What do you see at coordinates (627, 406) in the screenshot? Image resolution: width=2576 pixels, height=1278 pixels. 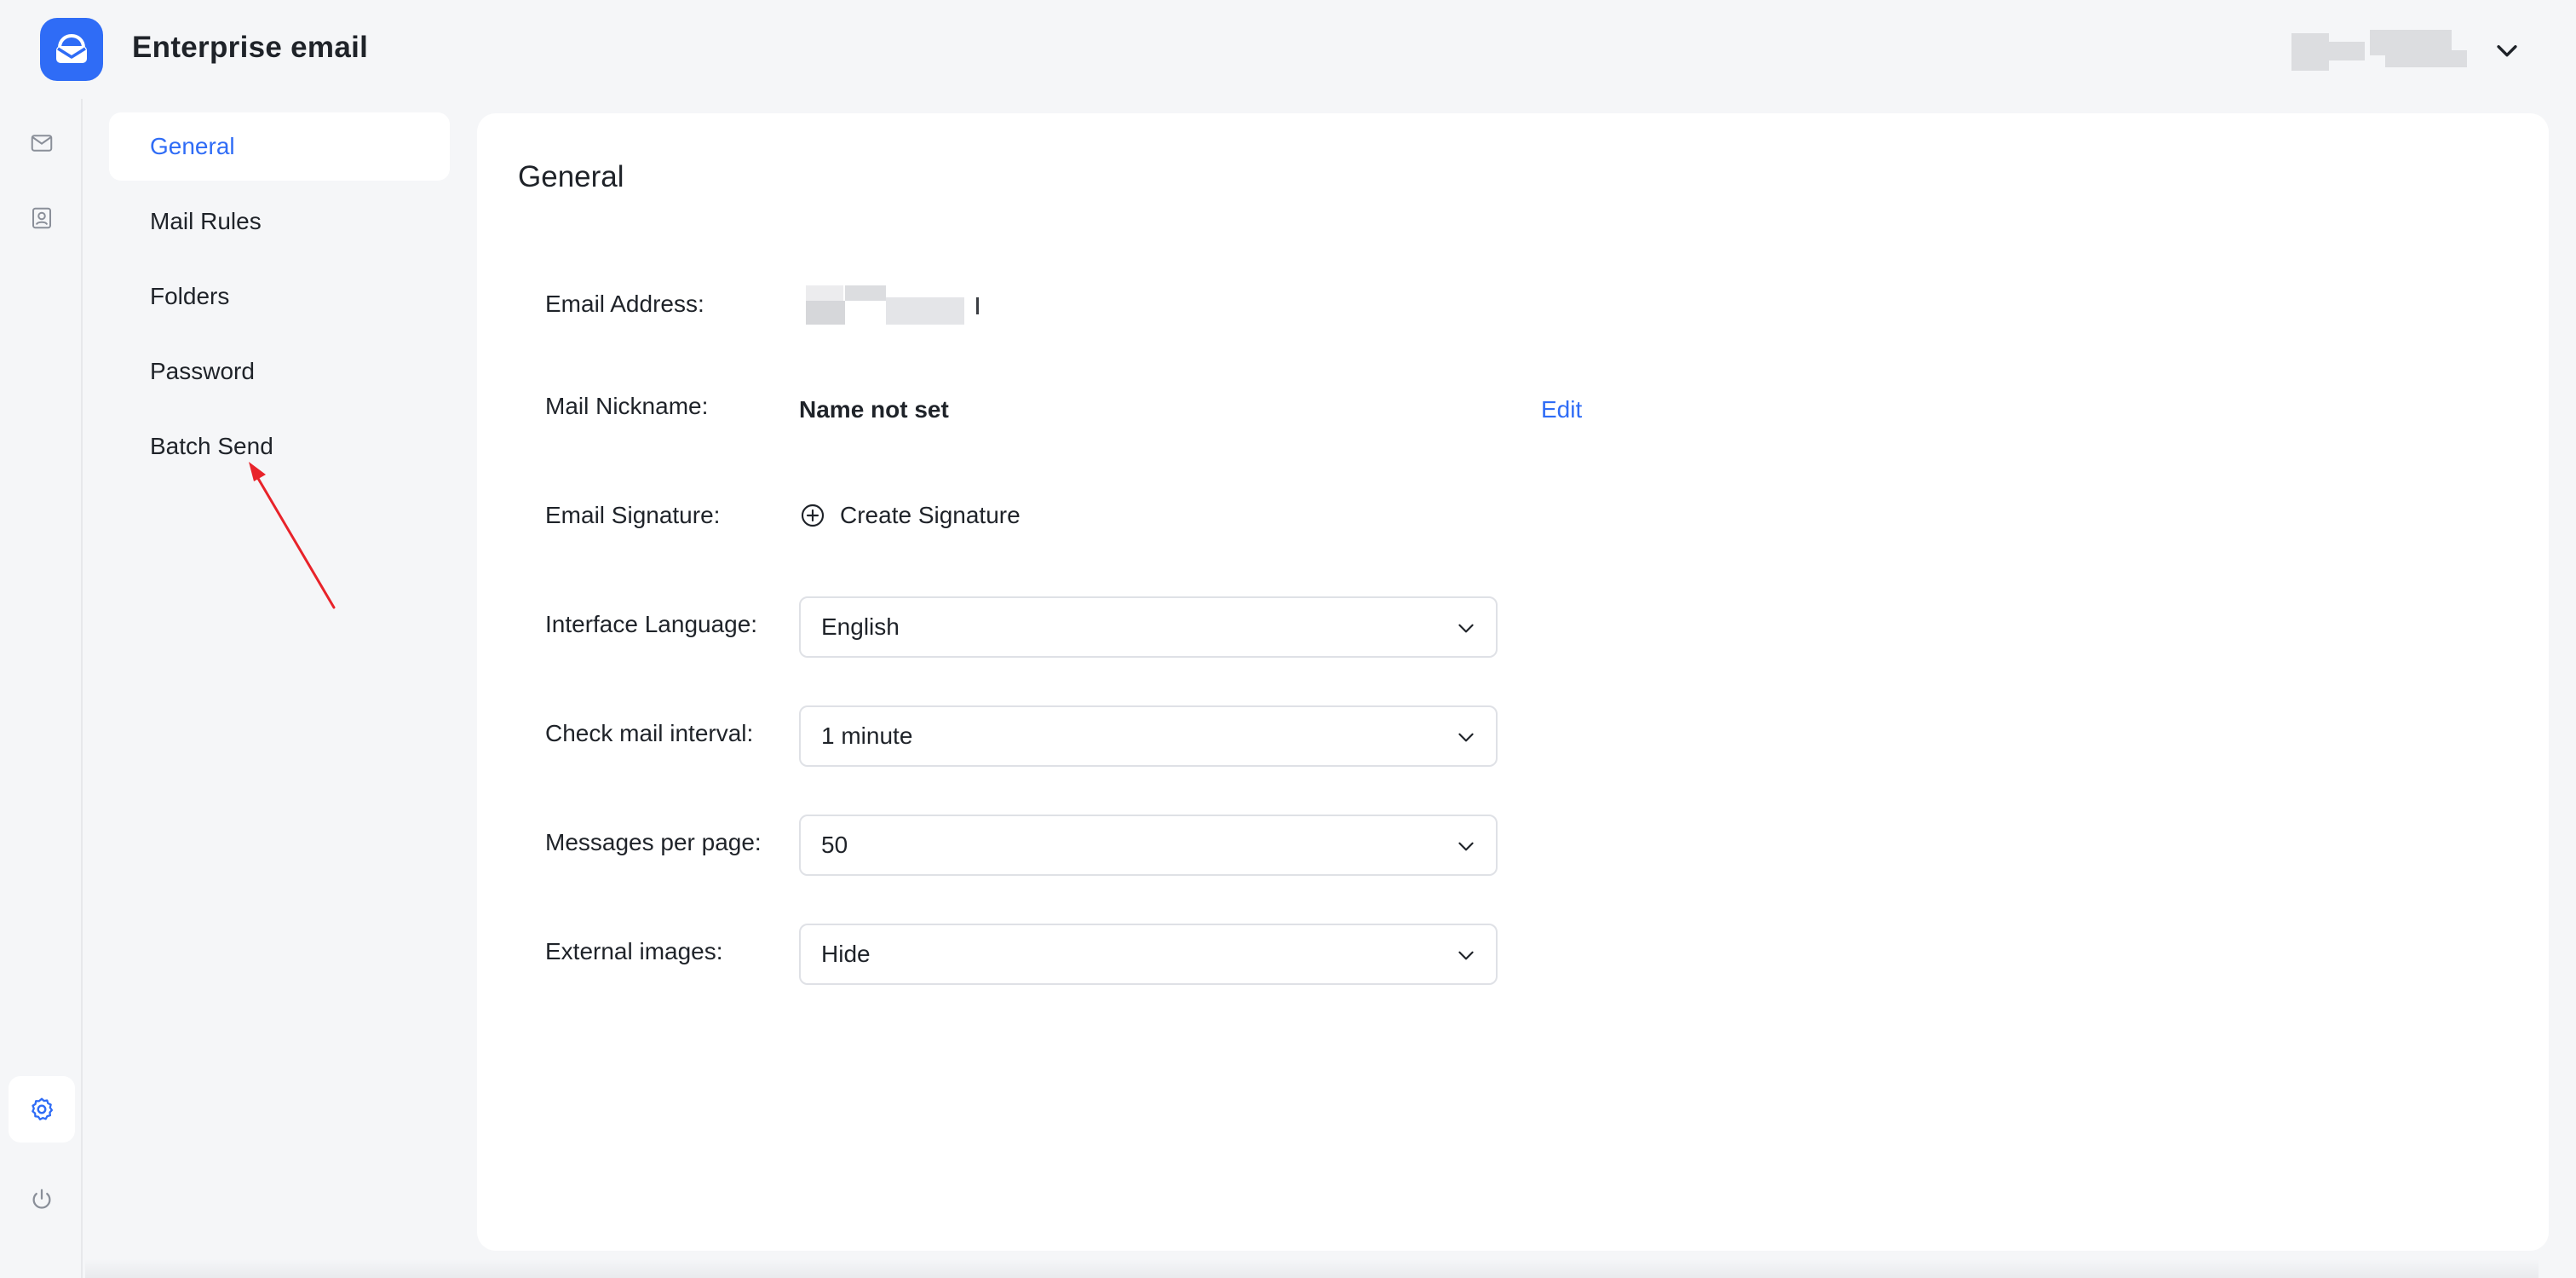 I see `mail-nickname-label: Mail Nickname:` at bounding box center [627, 406].